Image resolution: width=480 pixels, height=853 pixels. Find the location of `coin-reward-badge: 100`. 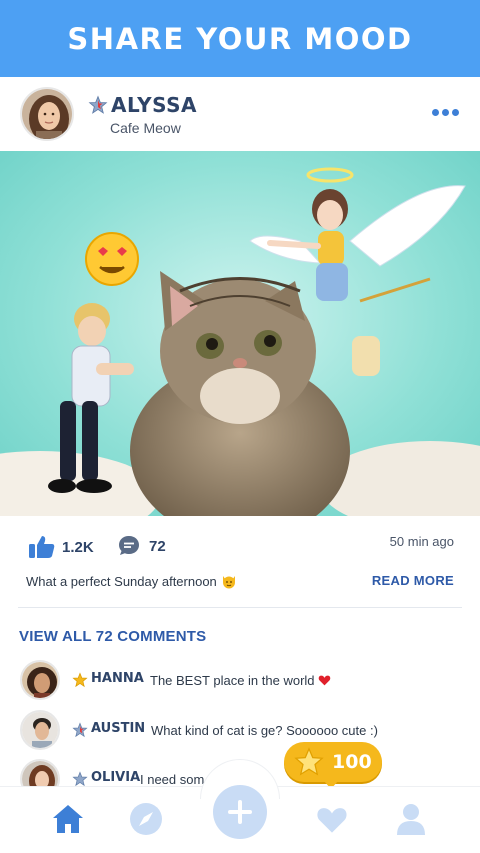

coin-reward-badge: 100 is located at coordinates (333, 762).